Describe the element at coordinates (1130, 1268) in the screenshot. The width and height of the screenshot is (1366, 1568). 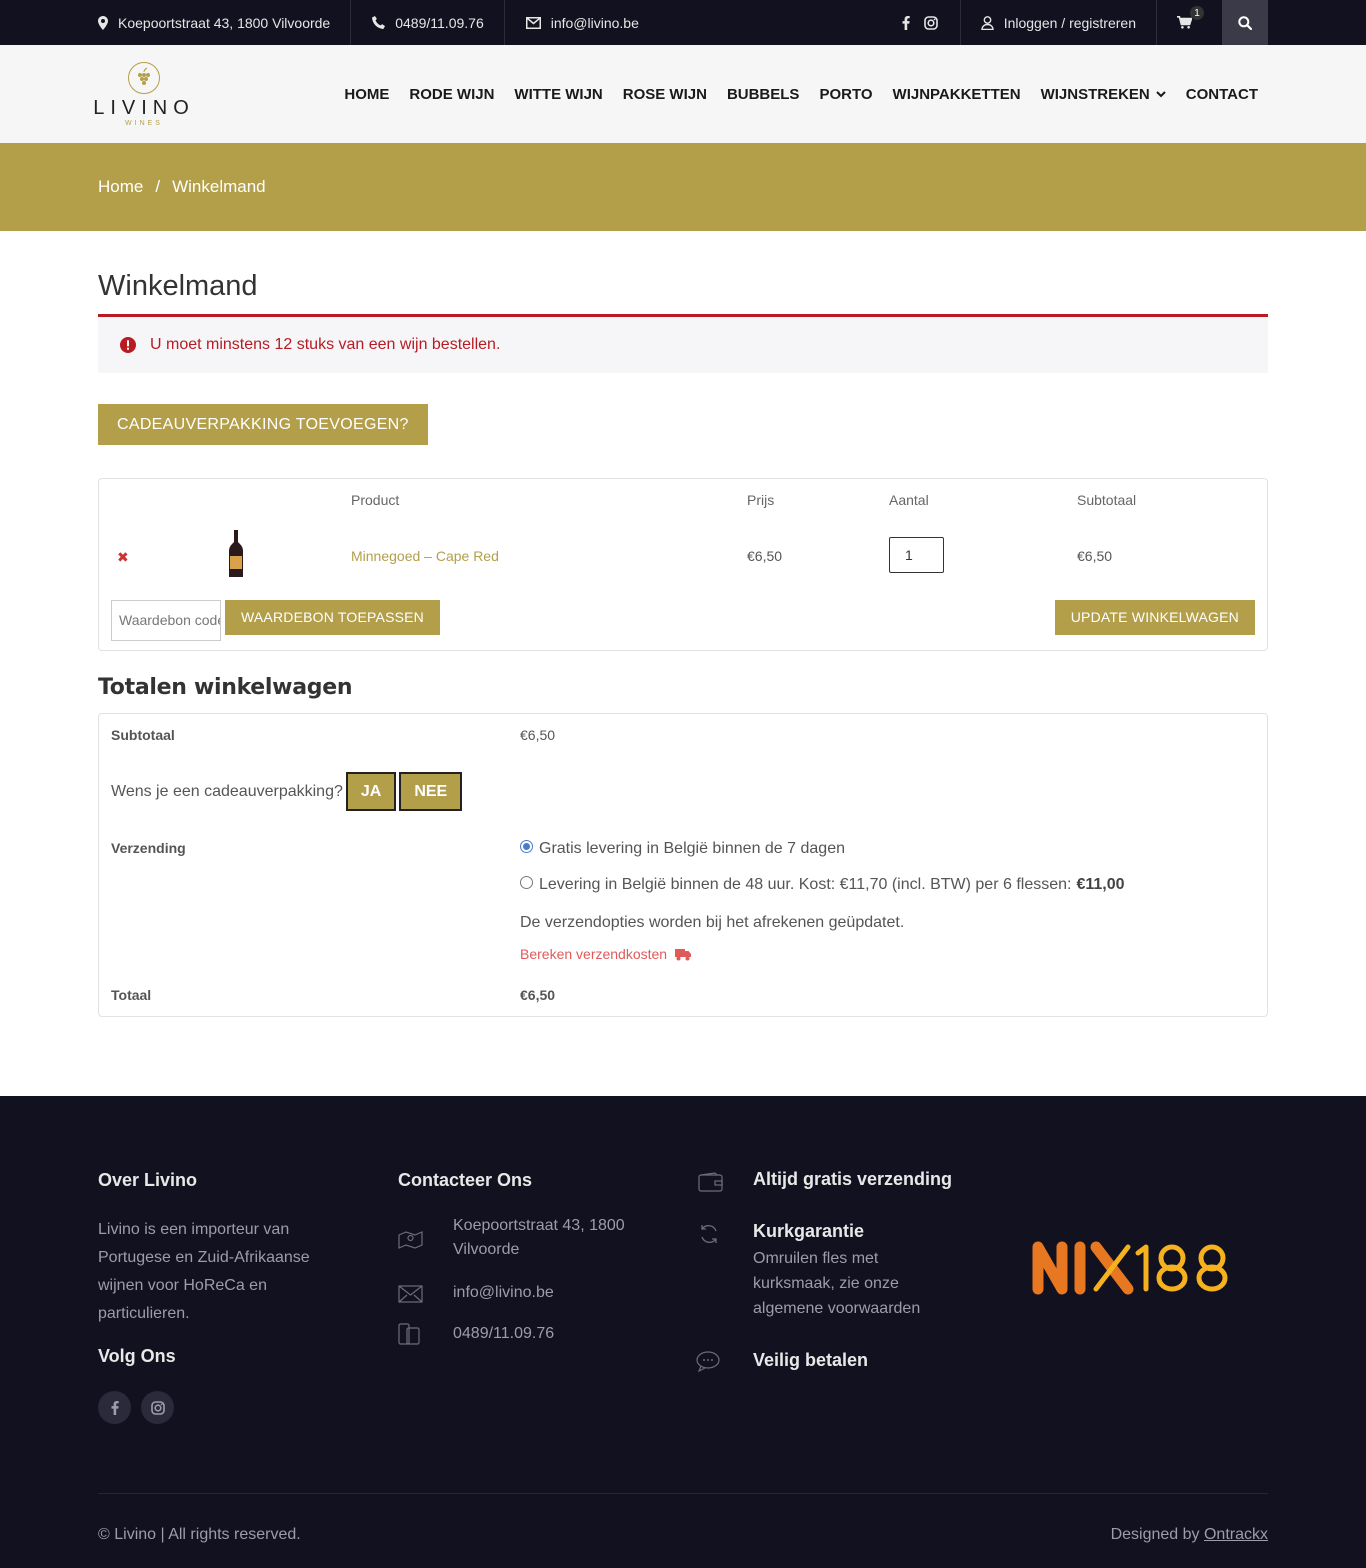
I see `nix18-logo` at that location.